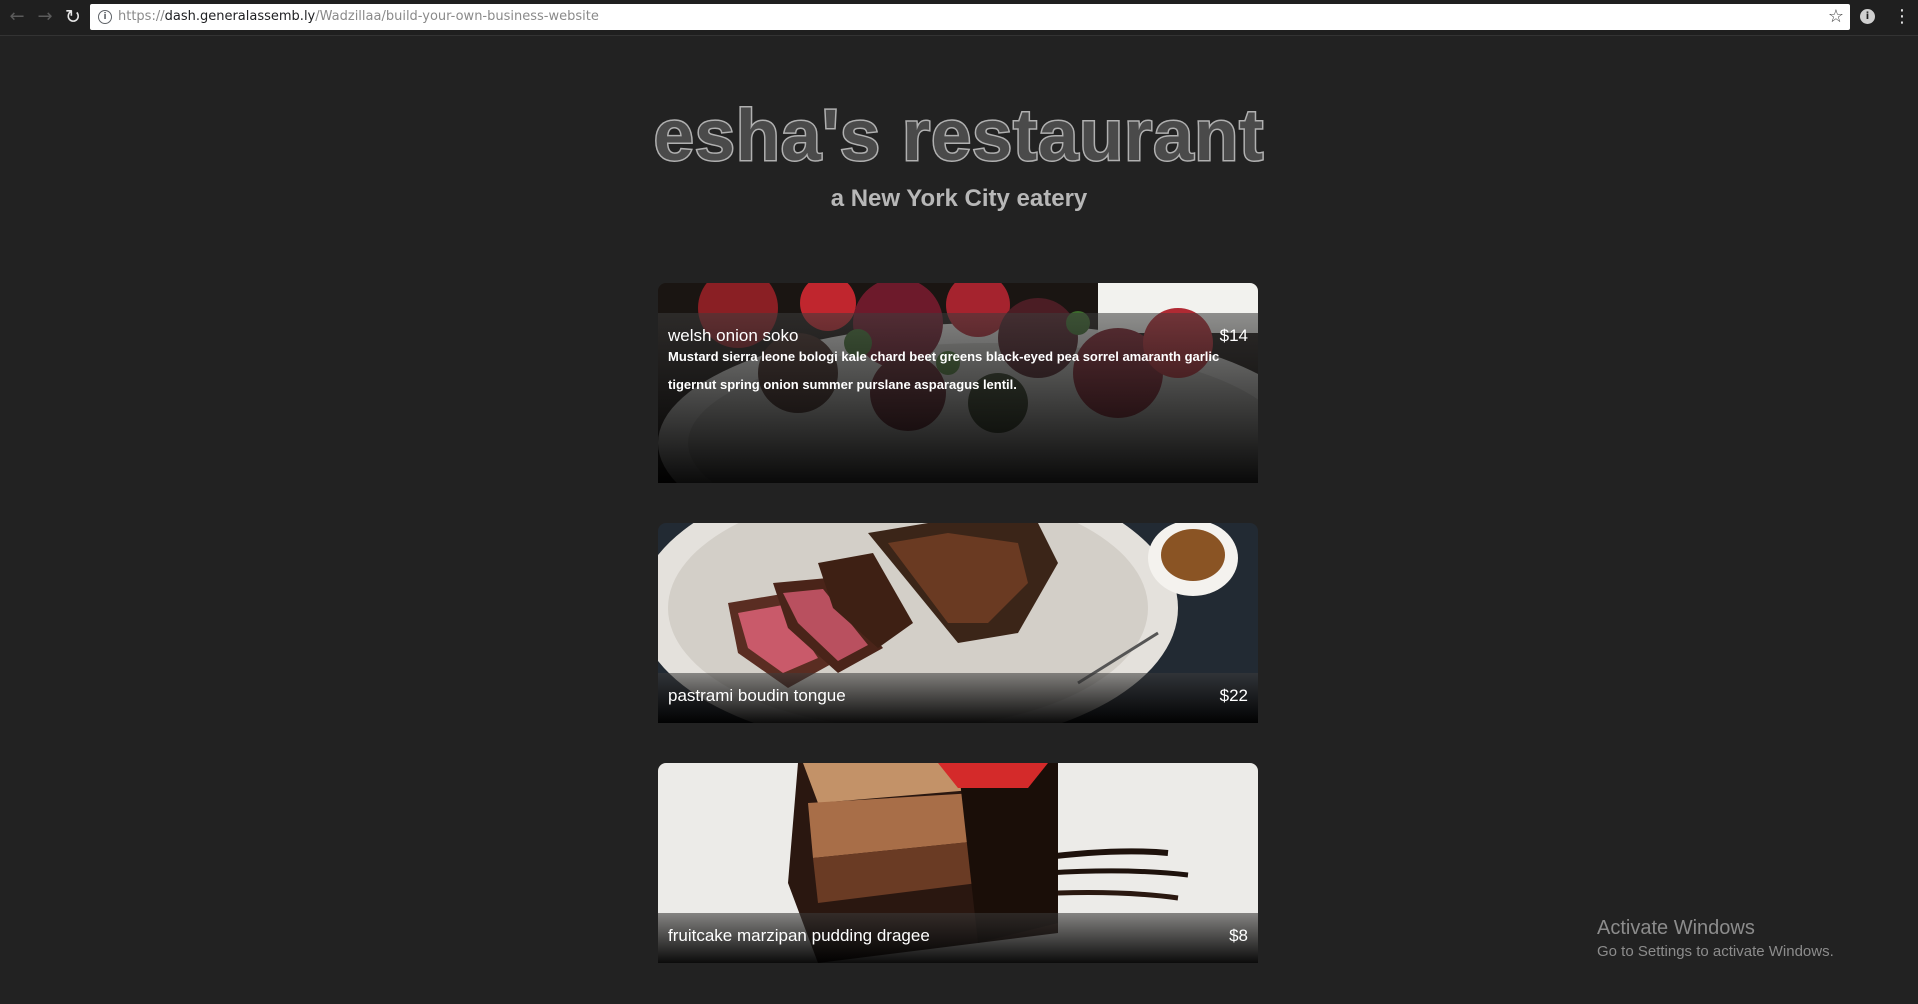 The height and width of the screenshot is (1004, 1918). What do you see at coordinates (17, 17) in the screenshot?
I see `back-arrow-icon: ←` at bounding box center [17, 17].